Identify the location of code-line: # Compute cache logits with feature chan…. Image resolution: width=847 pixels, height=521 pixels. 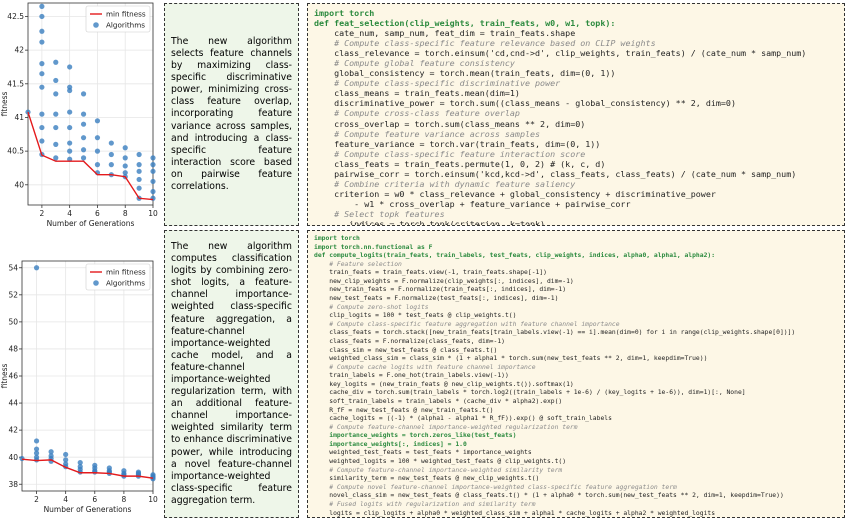
(425, 367).